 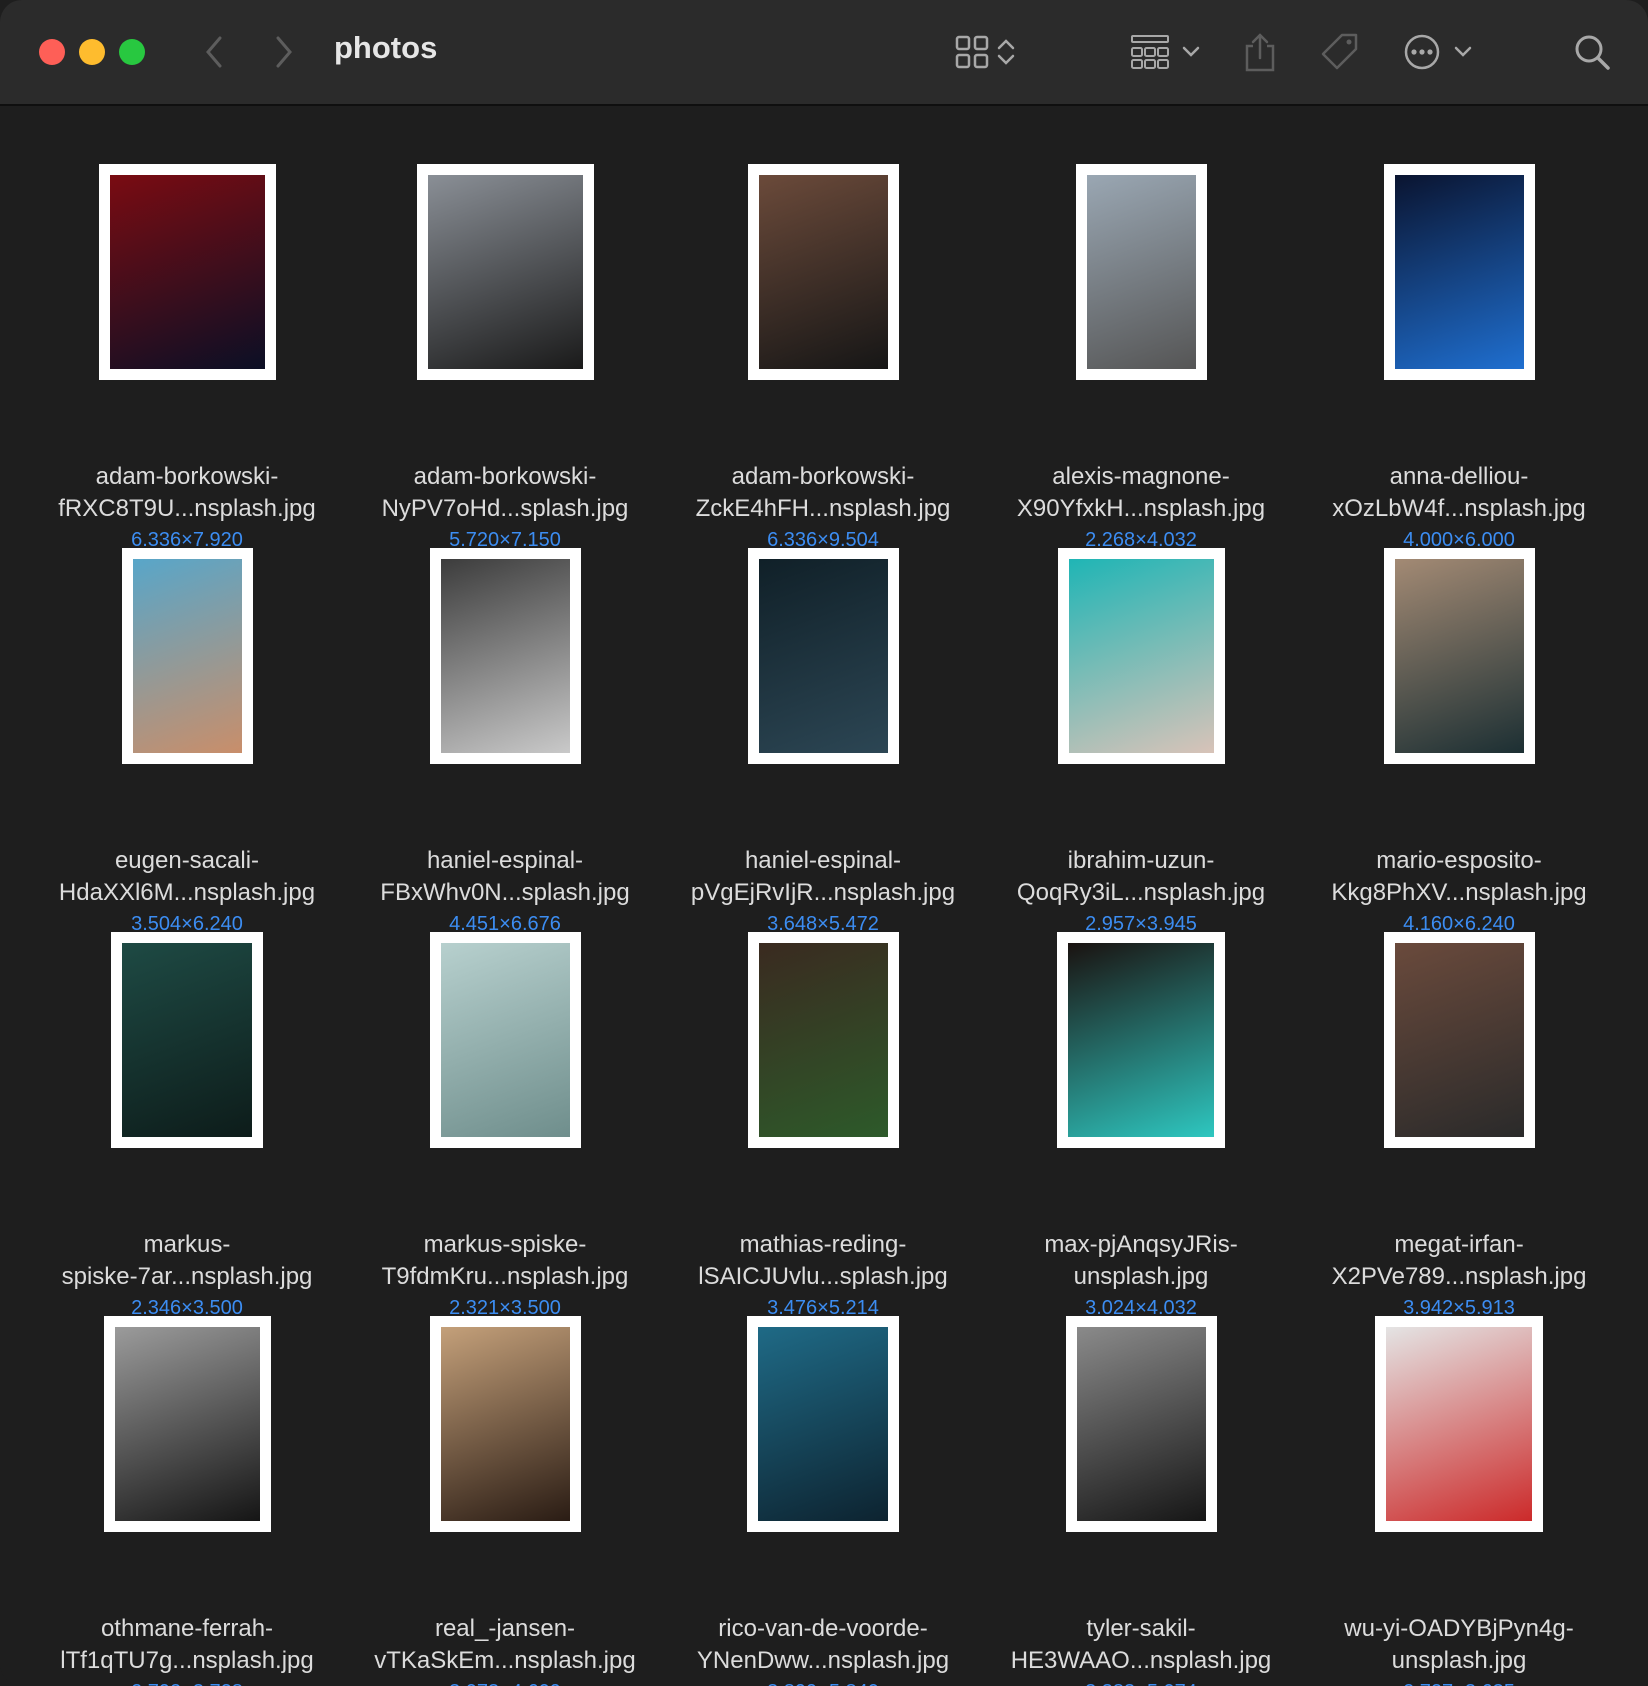 I want to click on share-icon, so click(x=1260, y=52).